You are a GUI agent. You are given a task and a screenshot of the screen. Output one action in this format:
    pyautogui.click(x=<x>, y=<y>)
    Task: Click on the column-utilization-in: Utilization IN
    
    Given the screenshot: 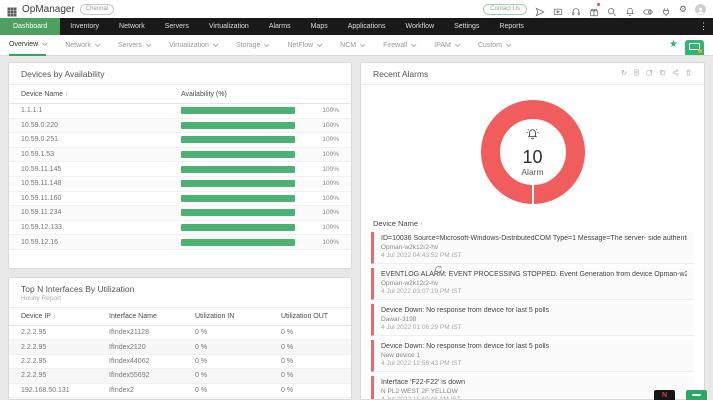 What is the action you would take?
    pyautogui.click(x=238, y=316)
    